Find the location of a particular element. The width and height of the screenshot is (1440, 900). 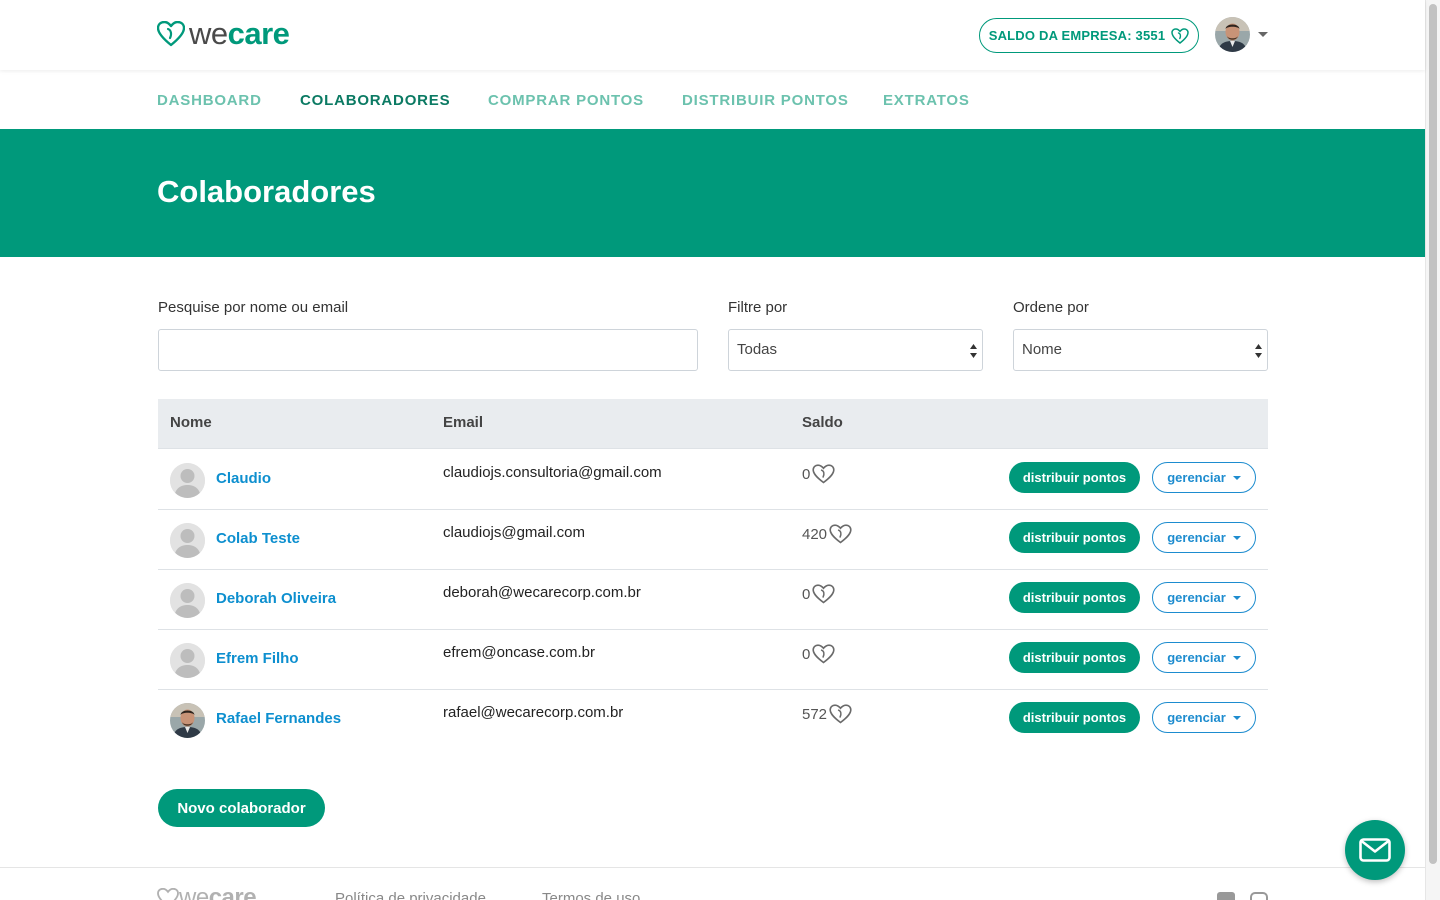

scrollbar-thumb is located at coordinates (1433, 434).